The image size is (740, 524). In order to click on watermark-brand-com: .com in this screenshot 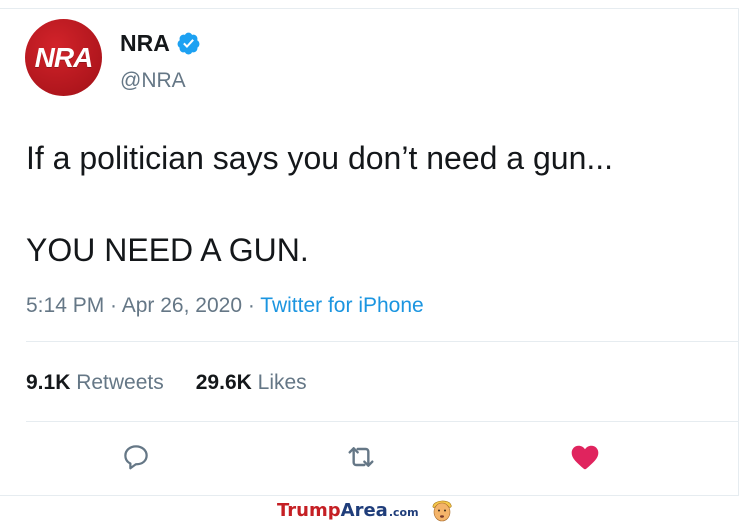, I will do `click(403, 512)`.